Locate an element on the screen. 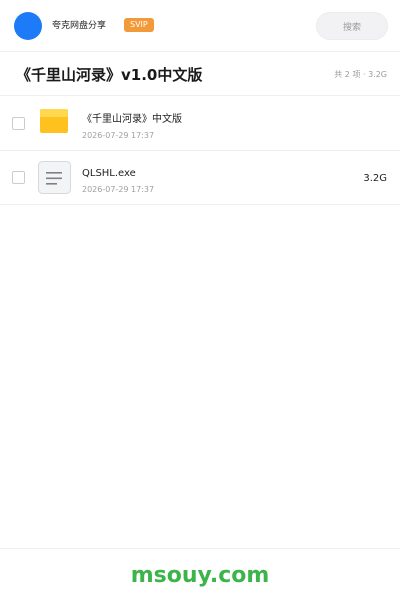 Image resolution: width=400 pixels, height=600 pixels. user-name: 夸克网盘分享 is located at coordinates (79, 26).